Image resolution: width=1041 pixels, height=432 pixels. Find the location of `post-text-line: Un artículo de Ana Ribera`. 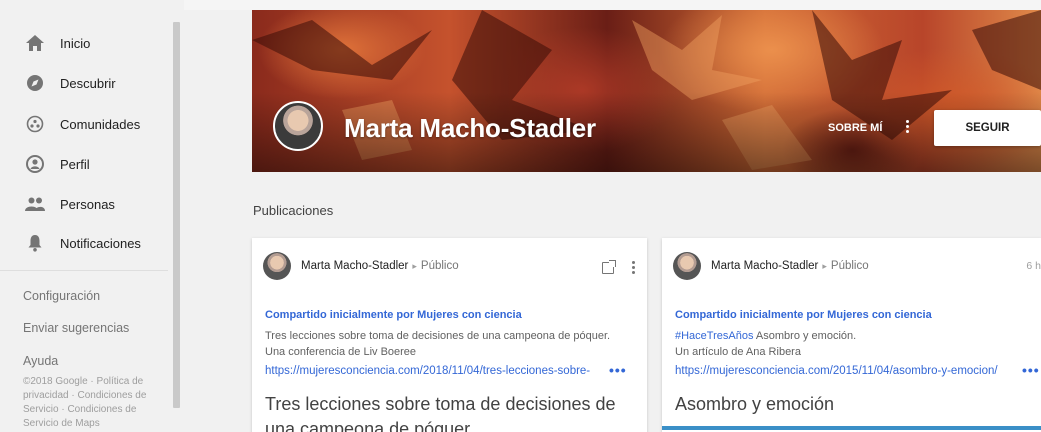

post-text-line: Un artículo de Ana Ribera is located at coordinates (738, 352).